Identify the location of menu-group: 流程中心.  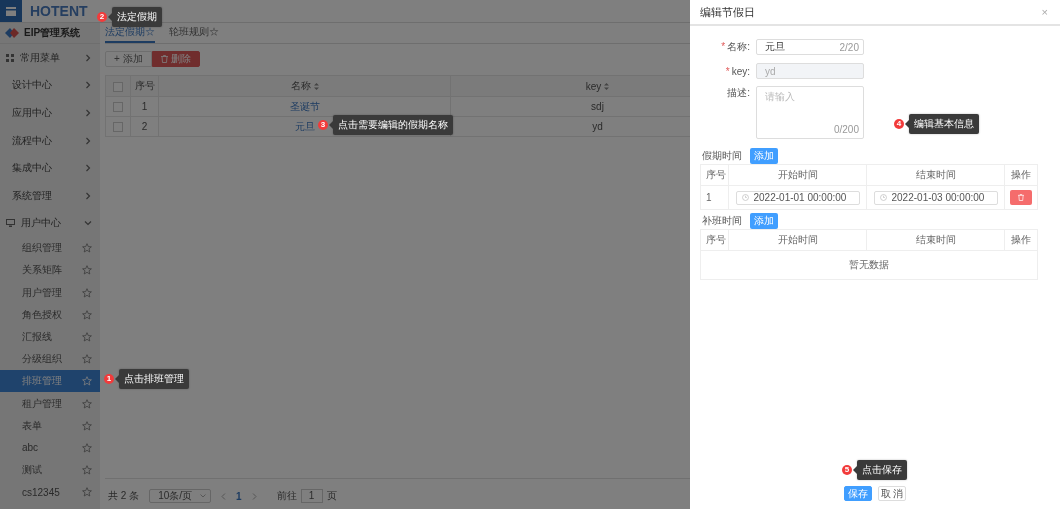
(50, 140).